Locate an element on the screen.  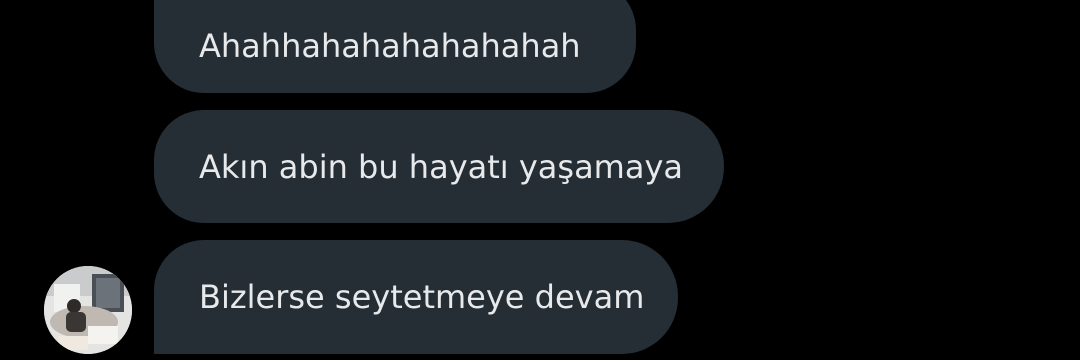
sender-avatar is located at coordinates (88, 310).